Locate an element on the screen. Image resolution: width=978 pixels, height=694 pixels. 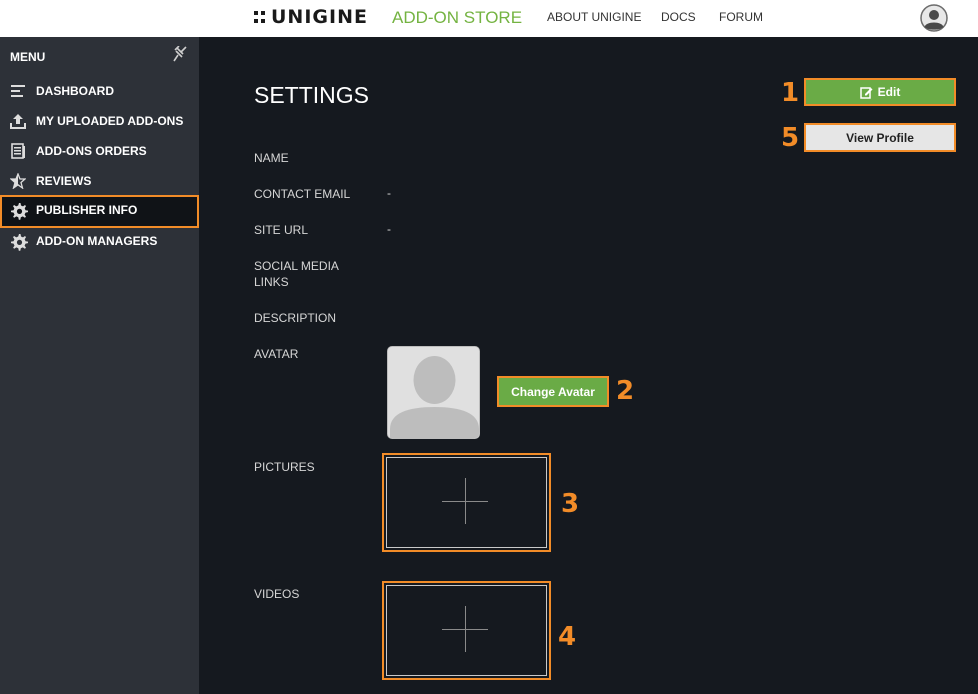
logo-dots-icon is located at coordinates (259, 17).